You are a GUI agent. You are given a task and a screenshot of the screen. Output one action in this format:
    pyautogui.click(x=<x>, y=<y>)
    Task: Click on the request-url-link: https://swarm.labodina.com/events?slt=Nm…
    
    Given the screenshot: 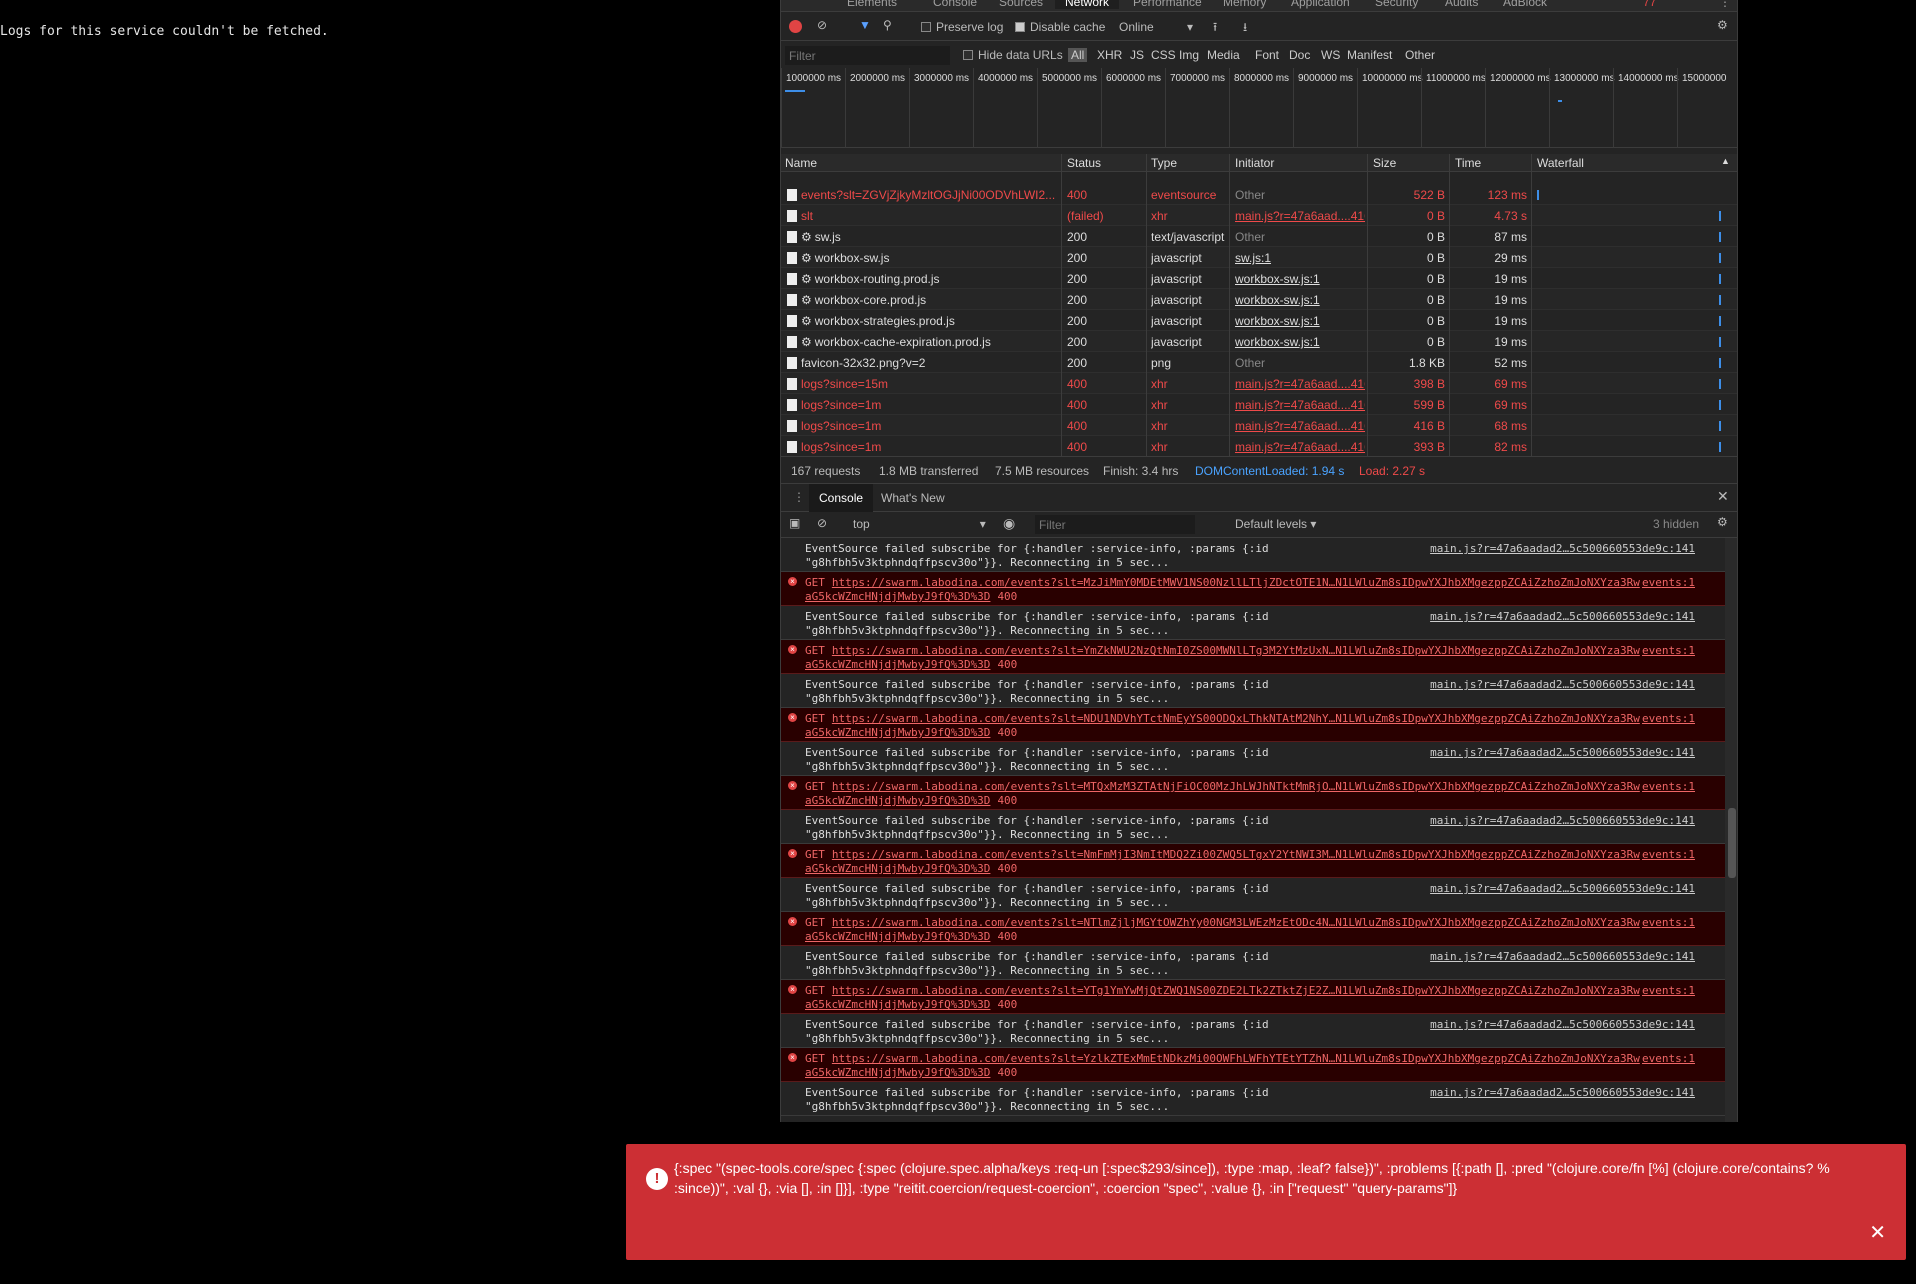 What is the action you would take?
    pyautogui.click(x=1236, y=854)
    